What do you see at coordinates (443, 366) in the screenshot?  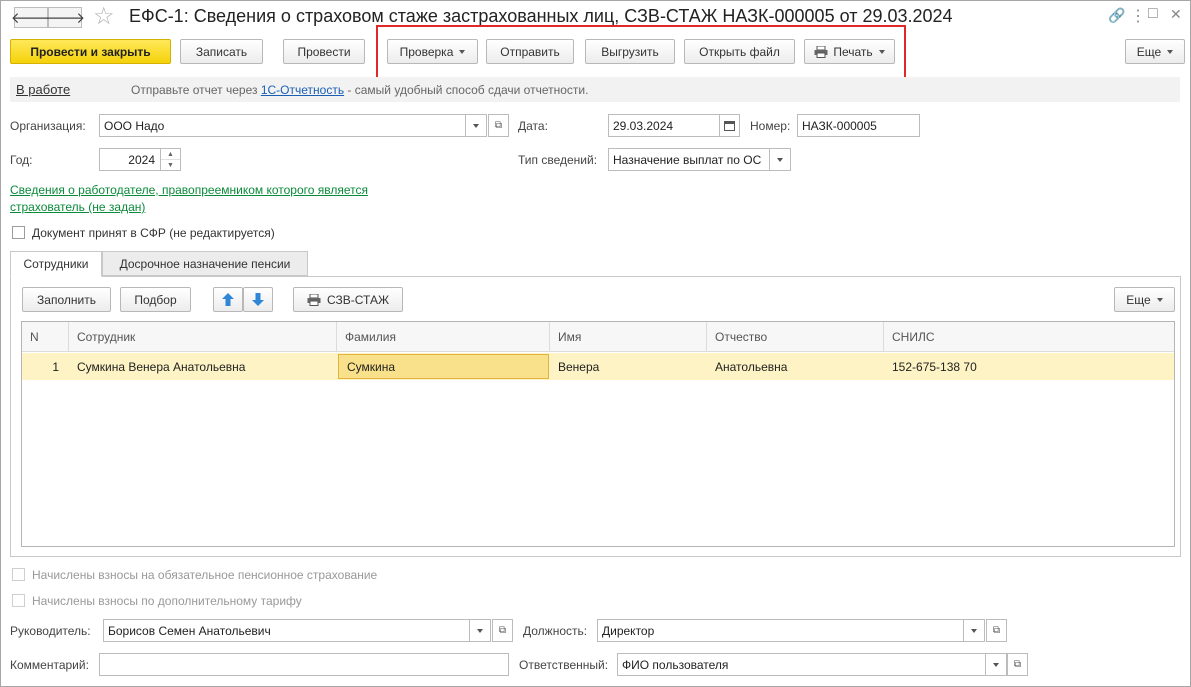 I see `last-name-cell: Сумкина` at bounding box center [443, 366].